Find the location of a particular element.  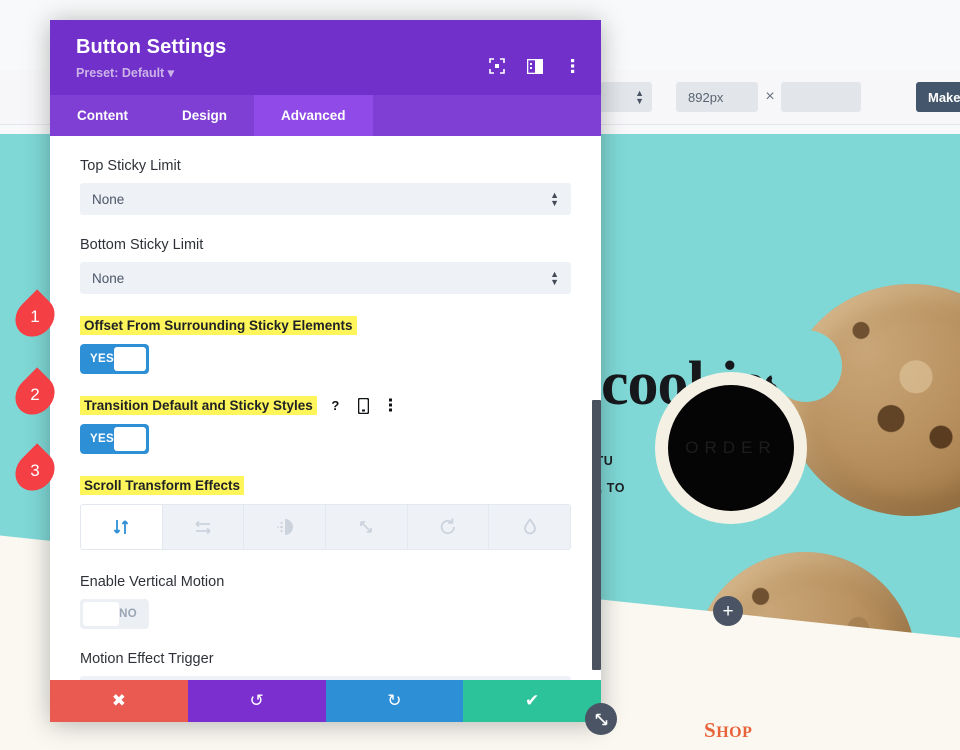

annotation-pin-1: 1 is located at coordinates (36, 317).